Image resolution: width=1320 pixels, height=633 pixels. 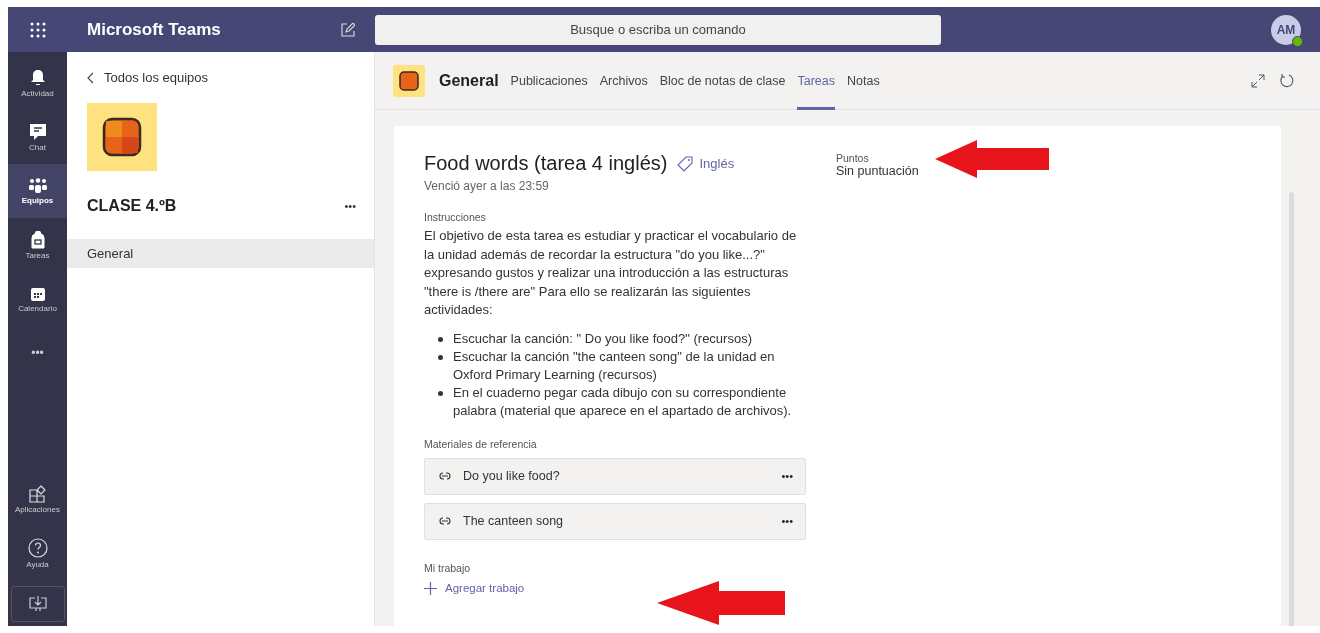 I want to click on points-value: Sin puntuación, so click(x=877, y=171).